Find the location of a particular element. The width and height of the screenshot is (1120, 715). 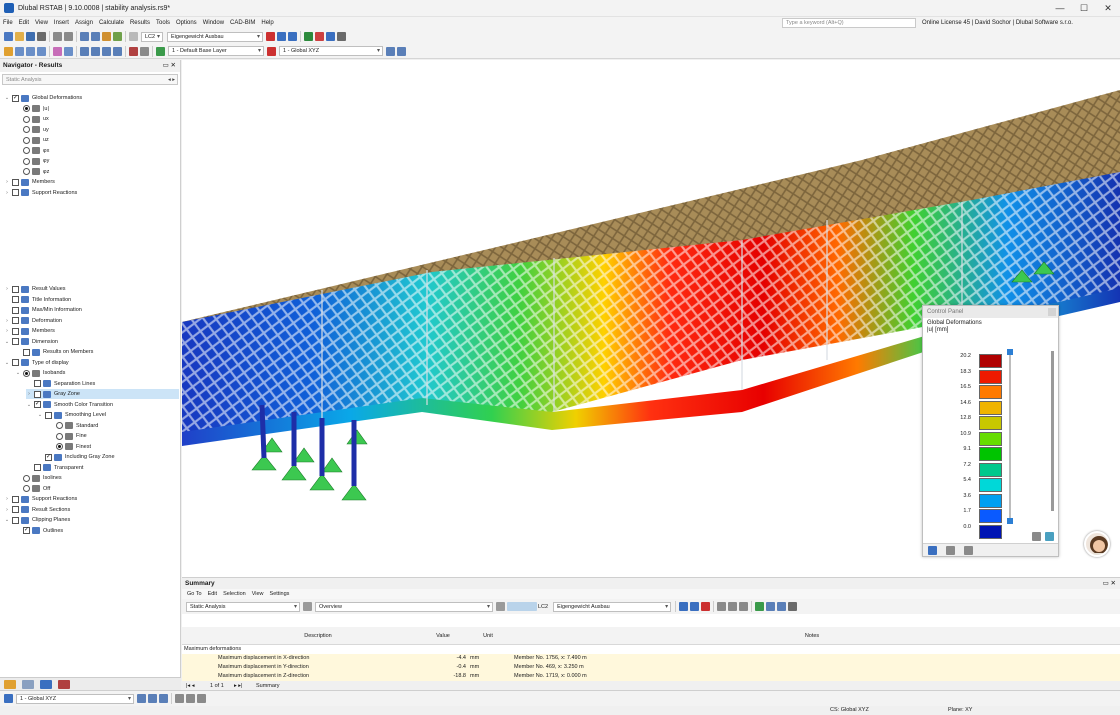

menu-file: File is located at coordinates (8, 23).